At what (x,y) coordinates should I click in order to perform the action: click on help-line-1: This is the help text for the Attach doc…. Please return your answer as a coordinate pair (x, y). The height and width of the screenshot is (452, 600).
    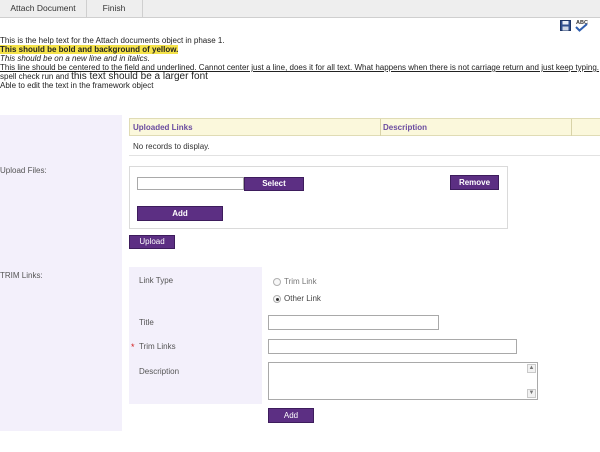
    Looking at the image, I should click on (112, 40).